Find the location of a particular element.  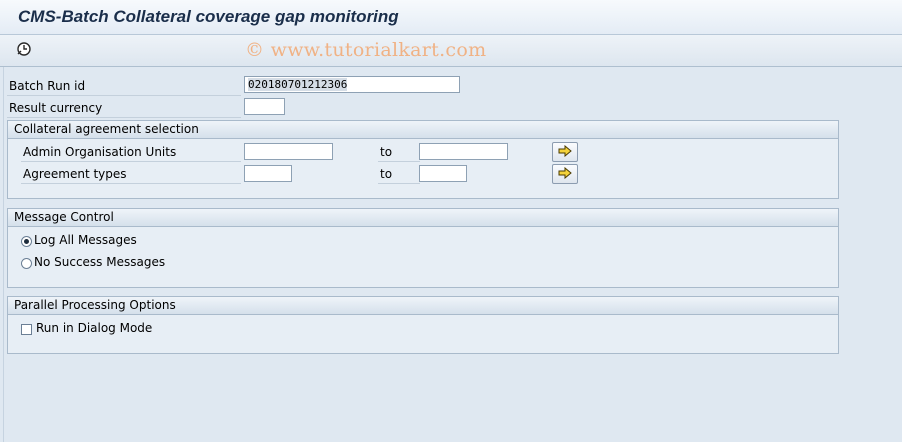

message-control-title: Message Control is located at coordinates (423, 218).